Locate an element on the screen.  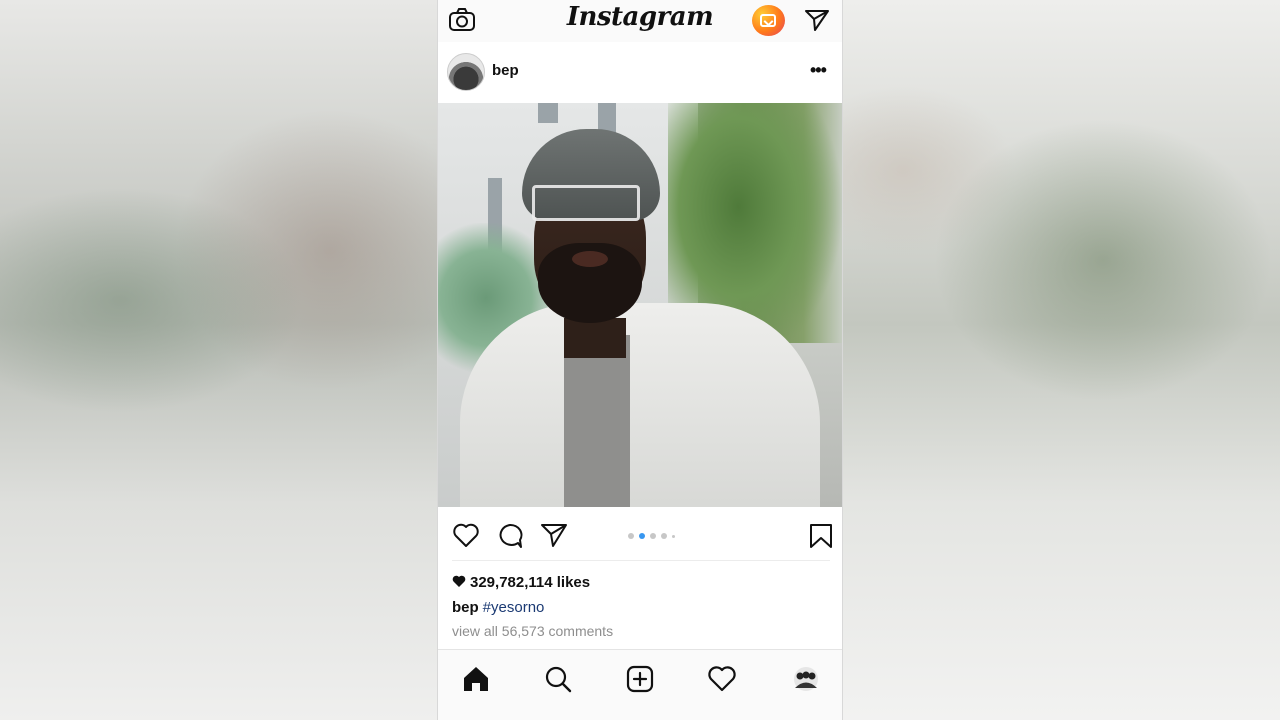
more-options-icon: ••• is located at coordinates (818, 70).